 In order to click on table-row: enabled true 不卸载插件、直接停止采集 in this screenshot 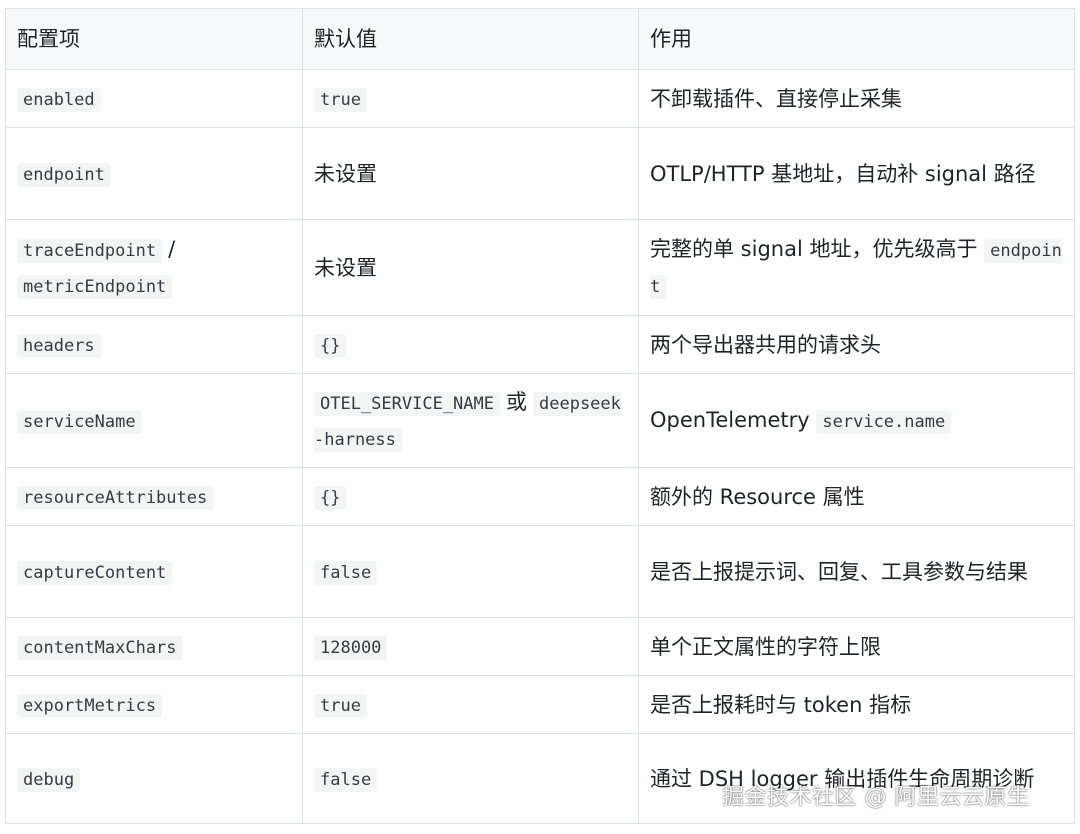, I will do `click(540, 98)`.